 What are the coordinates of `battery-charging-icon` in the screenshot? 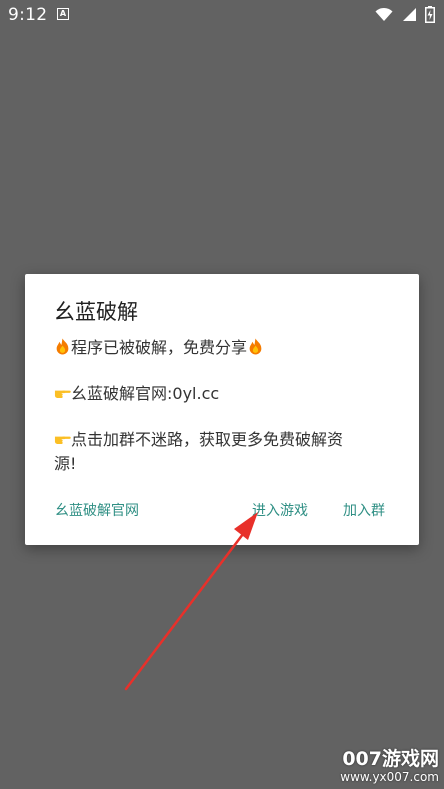 It's located at (430, 14).